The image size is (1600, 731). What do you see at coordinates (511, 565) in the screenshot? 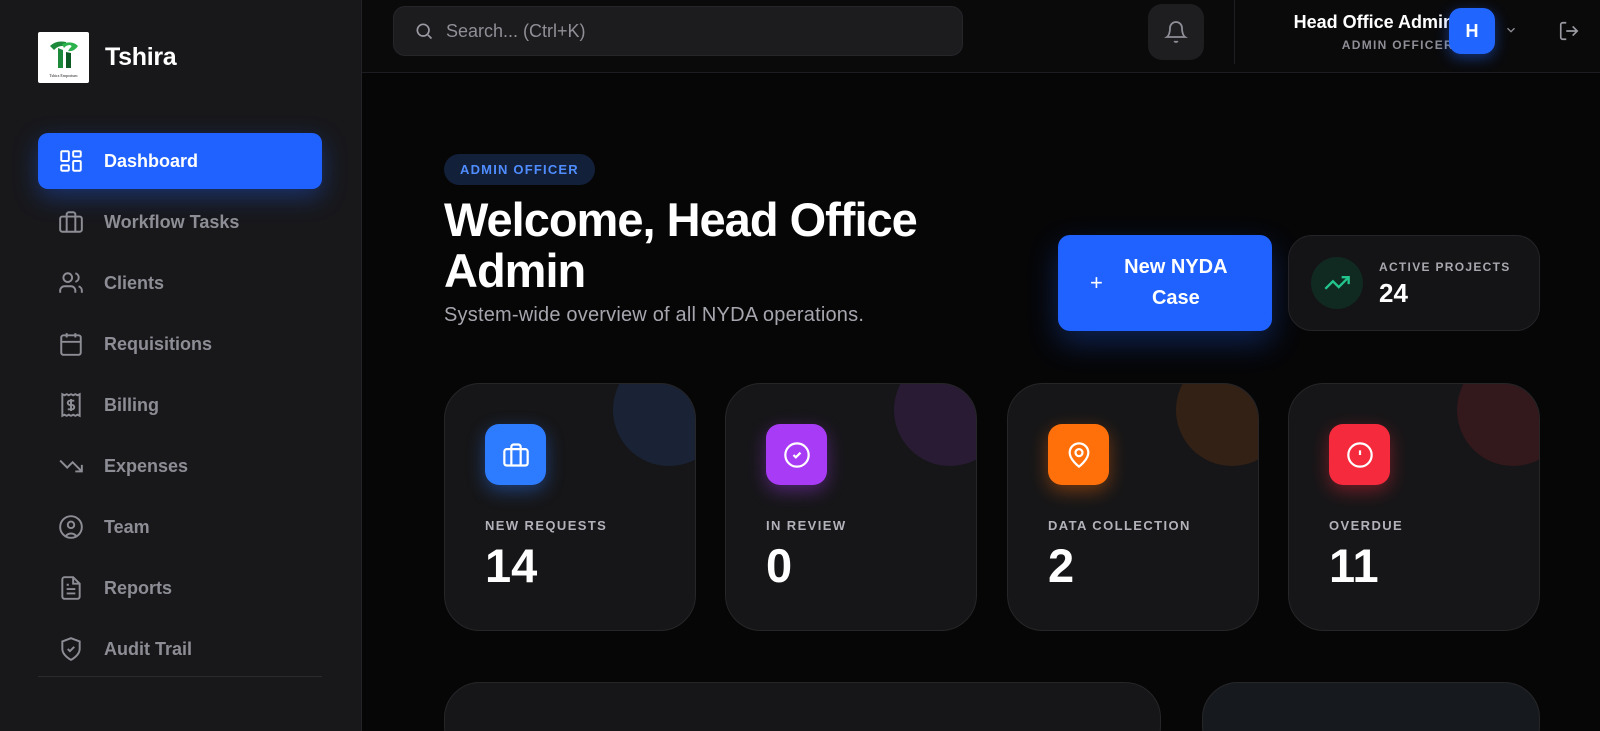
I see `stat-value: 14` at bounding box center [511, 565].